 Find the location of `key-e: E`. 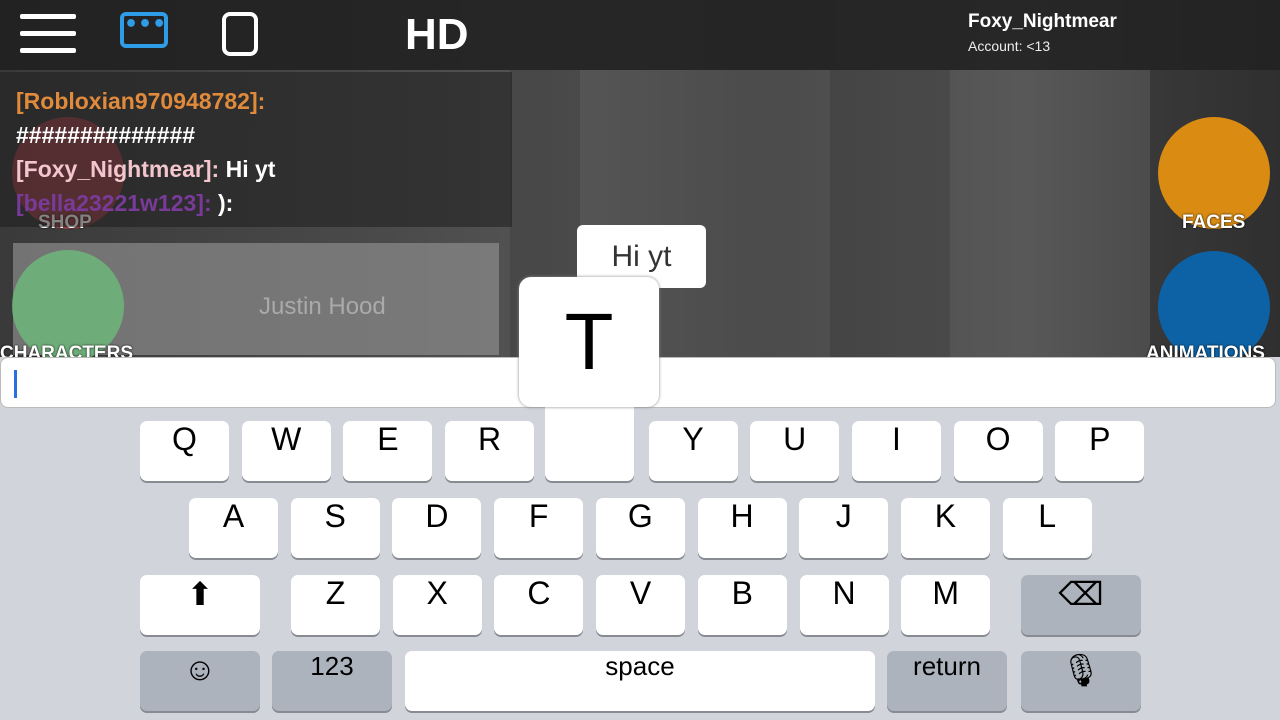

key-e: E is located at coordinates (388, 451).